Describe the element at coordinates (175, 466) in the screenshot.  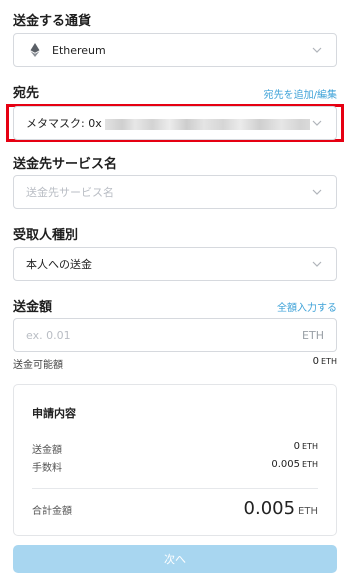
I see `summary-row: 手数料 0.005 ETH` at that location.